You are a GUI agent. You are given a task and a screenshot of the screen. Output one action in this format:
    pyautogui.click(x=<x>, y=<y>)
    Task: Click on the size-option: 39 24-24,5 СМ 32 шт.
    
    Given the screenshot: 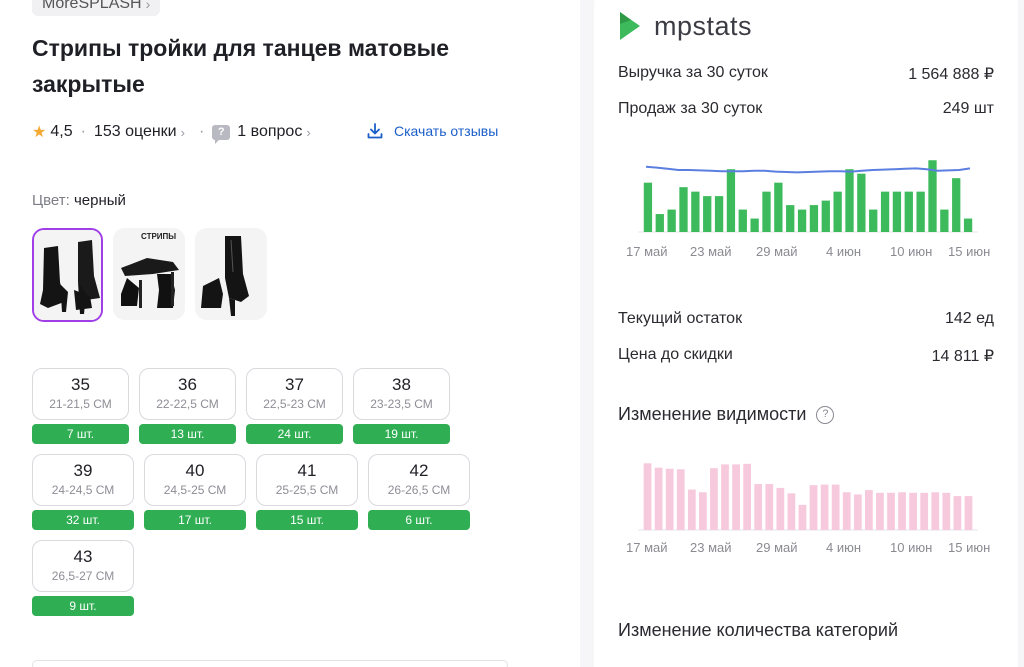 What is the action you would take?
    pyautogui.click(x=83, y=492)
    